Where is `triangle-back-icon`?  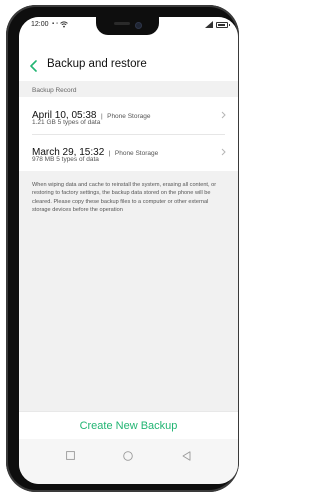
triangle-back-icon is located at coordinates (186, 456).